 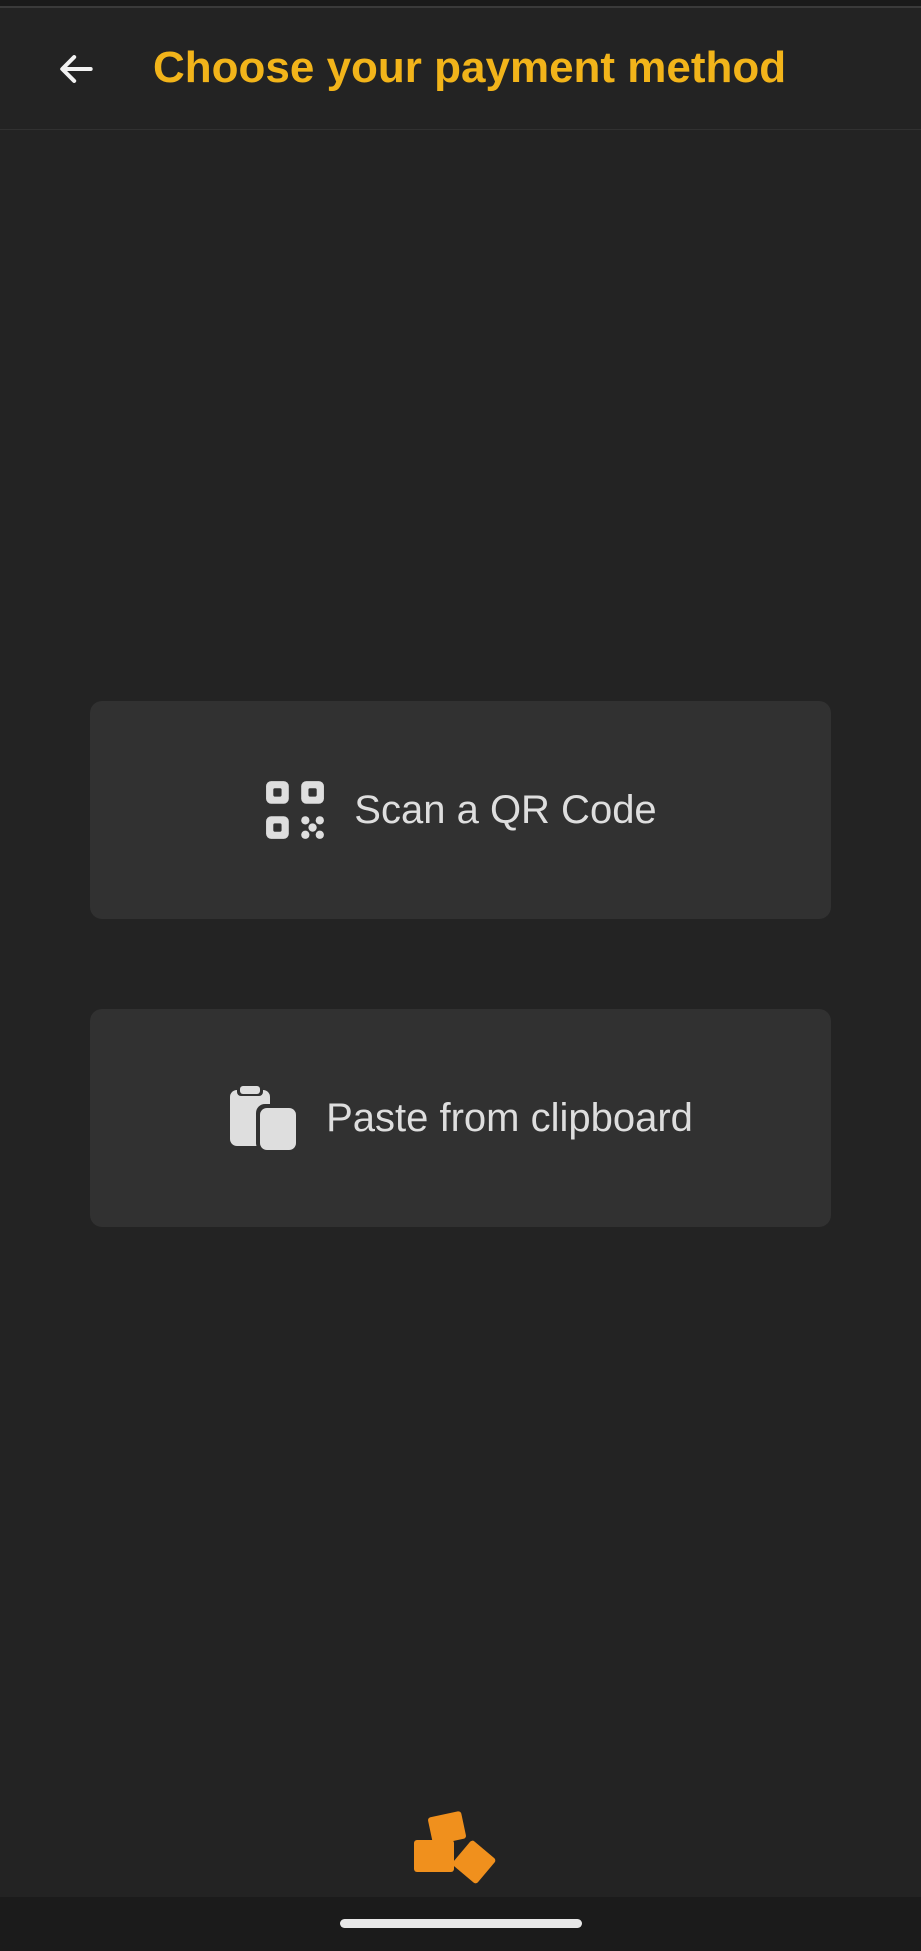 I want to click on scan-qr-code-button: Scan a QR Code, so click(x=460, y=810).